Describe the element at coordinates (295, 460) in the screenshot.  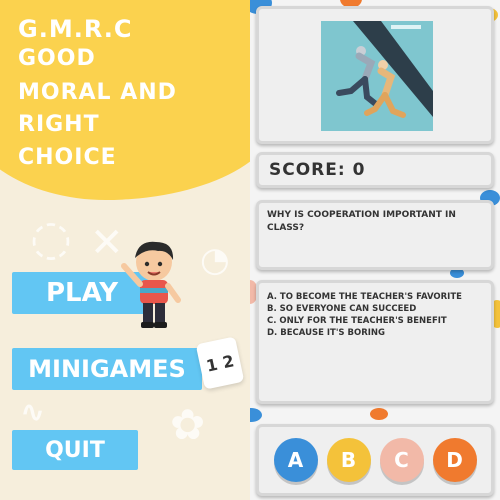
I see `answer-a-button: A` at that location.